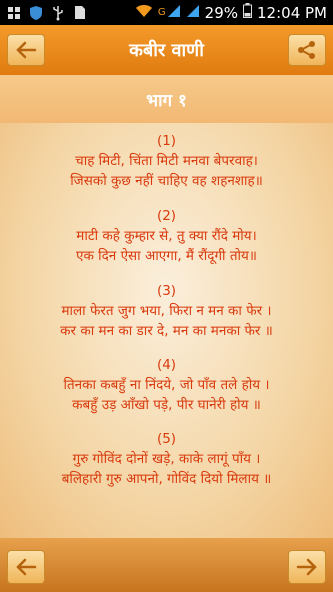 The image size is (333, 592). Describe the element at coordinates (292, 12) in the screenshot. I see `clock: 12:04 PM` at that location.